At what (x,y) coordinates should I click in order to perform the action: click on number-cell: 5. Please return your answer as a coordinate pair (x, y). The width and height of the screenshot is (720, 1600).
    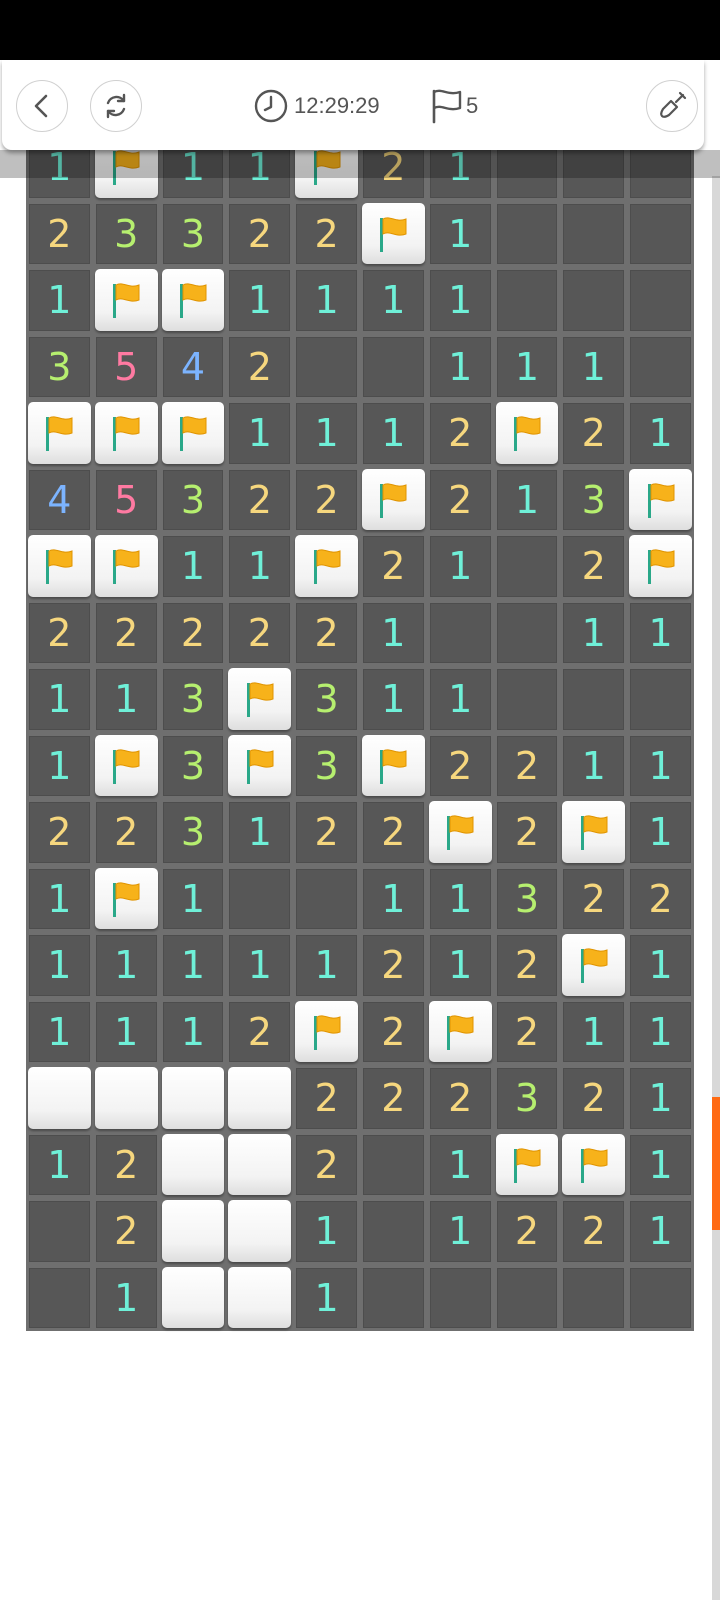
    Looking at the image, I should click on (126, 500).